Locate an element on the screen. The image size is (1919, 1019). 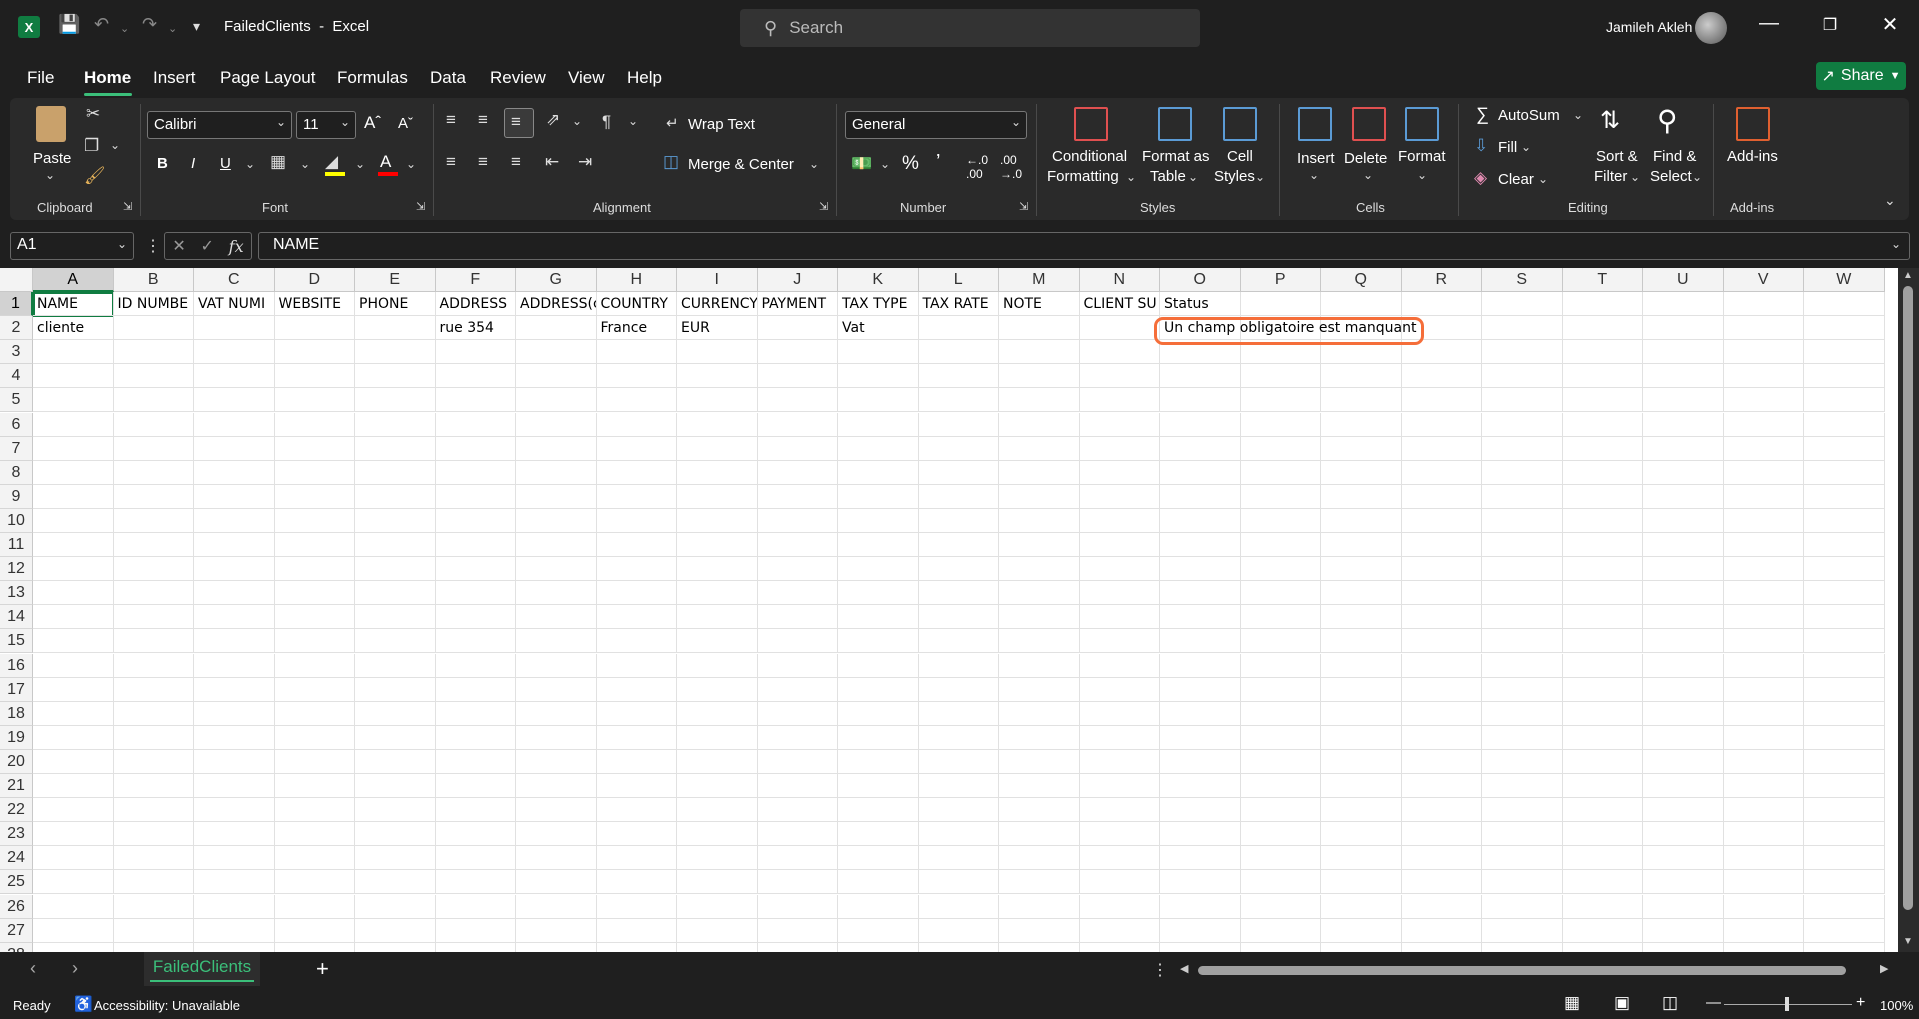
cell-c14 is located at coordinates (234, 617).